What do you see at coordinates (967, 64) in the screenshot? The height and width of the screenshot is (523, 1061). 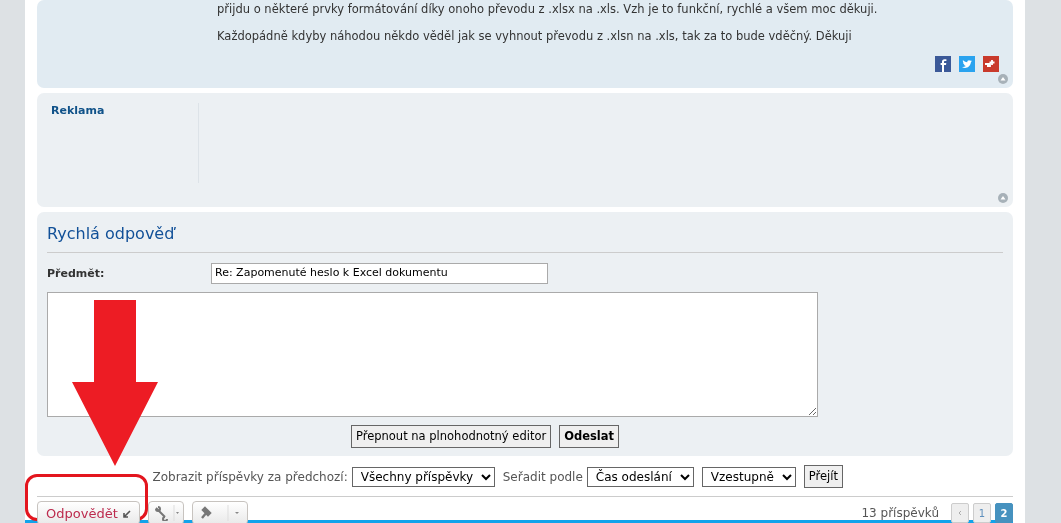 I see `twitter-icon` at bounding box center [967, 64].